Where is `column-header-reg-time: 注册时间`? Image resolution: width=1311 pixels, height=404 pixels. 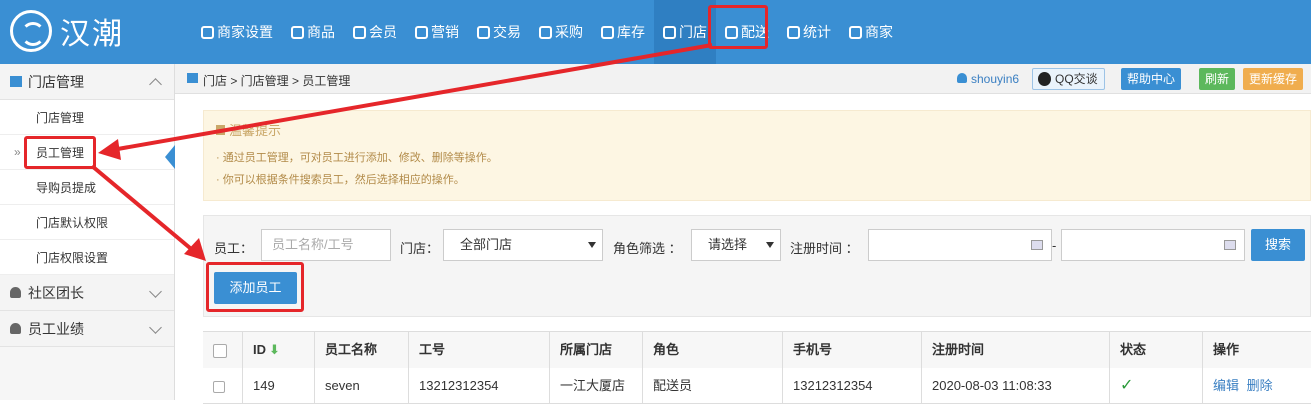 column-header-reg-time: 注册时间 is located at coordinates (1016, 350).